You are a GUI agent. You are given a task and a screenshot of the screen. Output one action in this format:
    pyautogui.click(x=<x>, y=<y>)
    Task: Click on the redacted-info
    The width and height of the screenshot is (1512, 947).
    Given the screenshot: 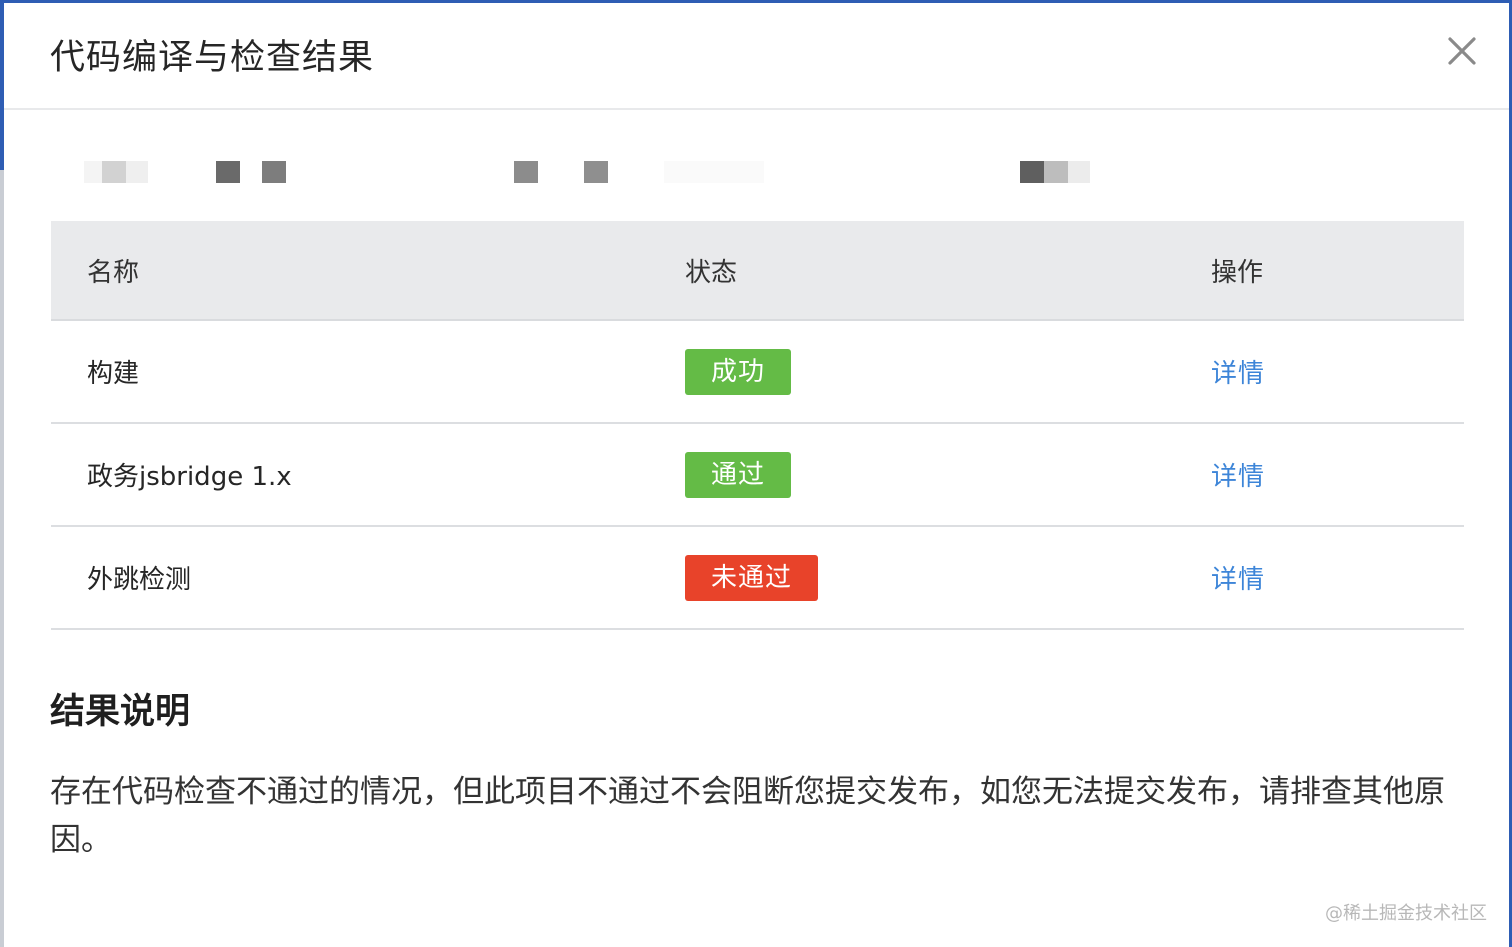 What is the action you would take?
    pyautogui.click(x=594, y=173)
    